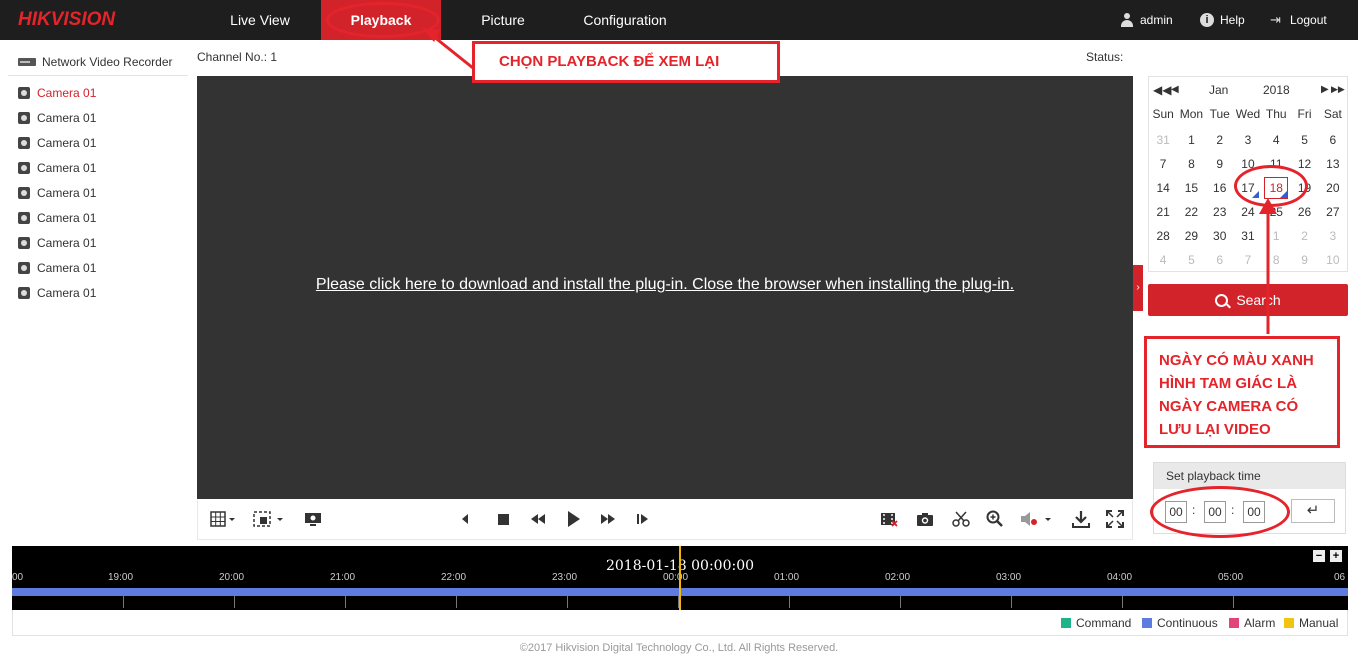 This screenshot has width=1358, height=658. What do you see at coordinates (889, 519) in the screenshot?
I see `start-clipping-button` at bounding box center [889, 519].